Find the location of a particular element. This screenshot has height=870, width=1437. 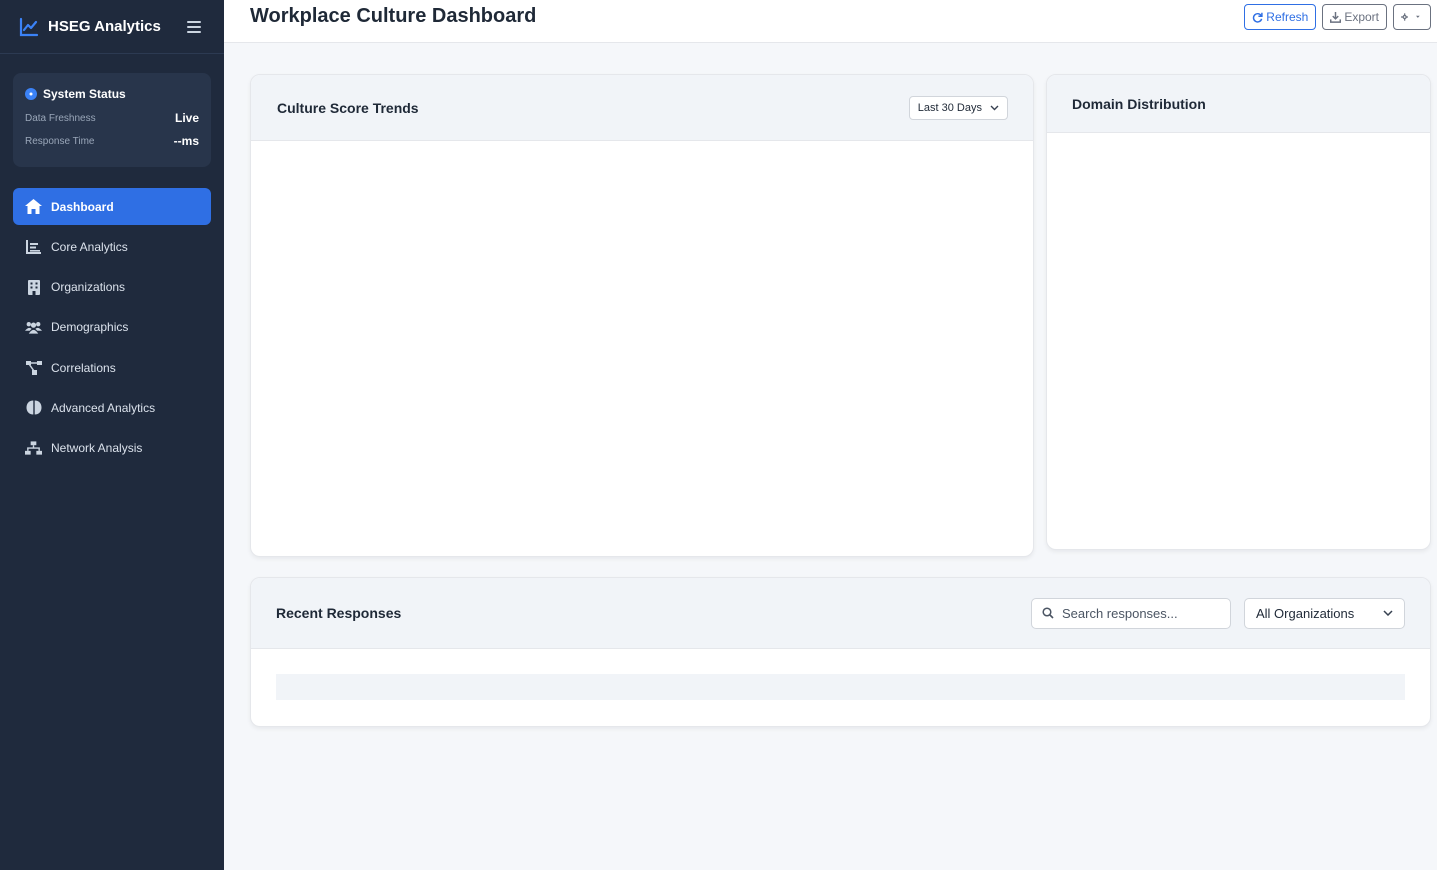

card-title: Recent Responses is located at coordinates (339, 613).